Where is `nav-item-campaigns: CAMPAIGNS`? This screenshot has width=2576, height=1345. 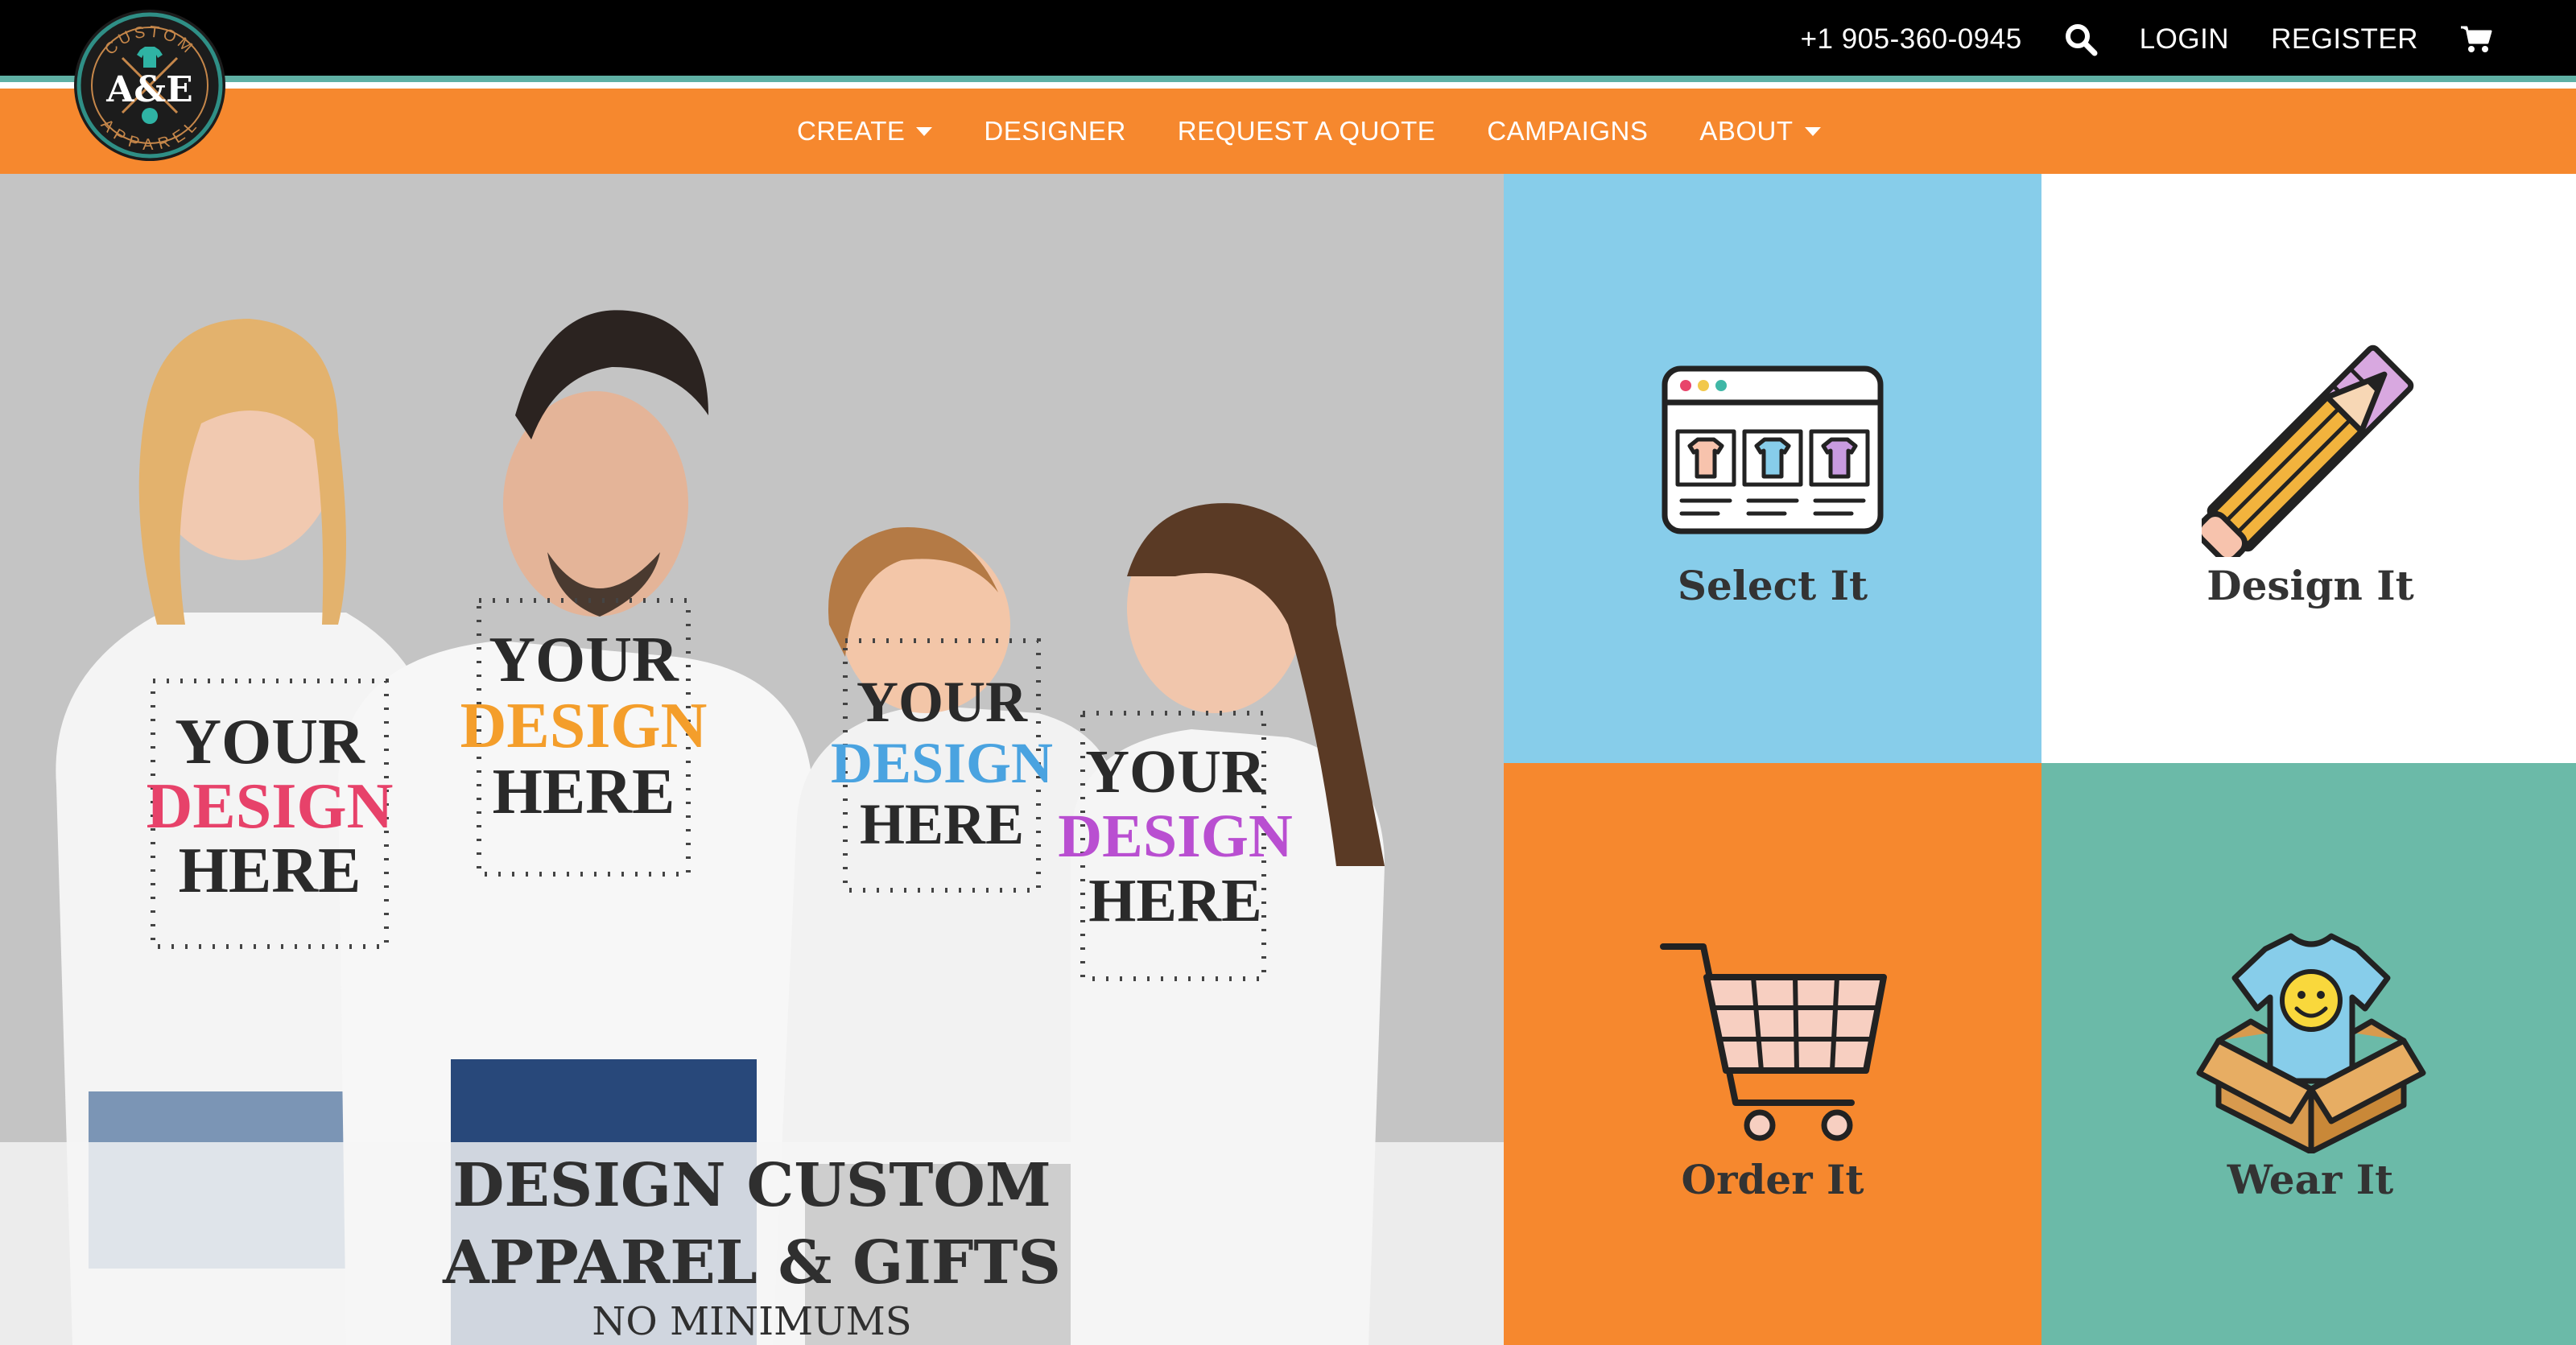 nav-item-campaigns: CAMPAIGNS is located at coordinates (1567, 131).